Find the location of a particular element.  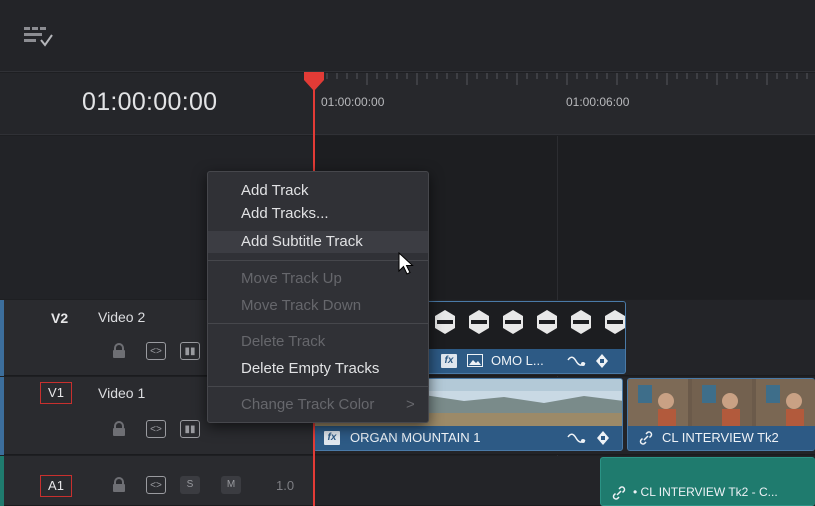

playhead-handle-icon is located at coordinates (314, 82).